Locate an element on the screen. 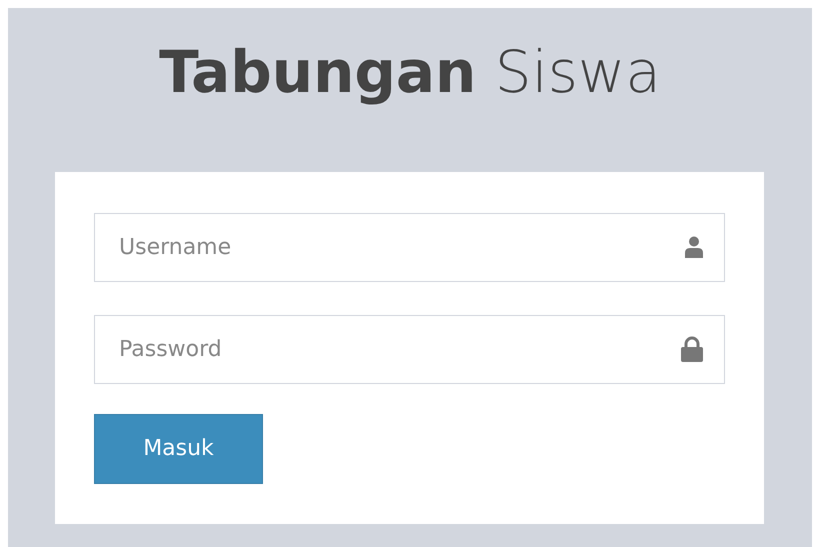  login-button: Masuk is located at coordinates (178, 449).